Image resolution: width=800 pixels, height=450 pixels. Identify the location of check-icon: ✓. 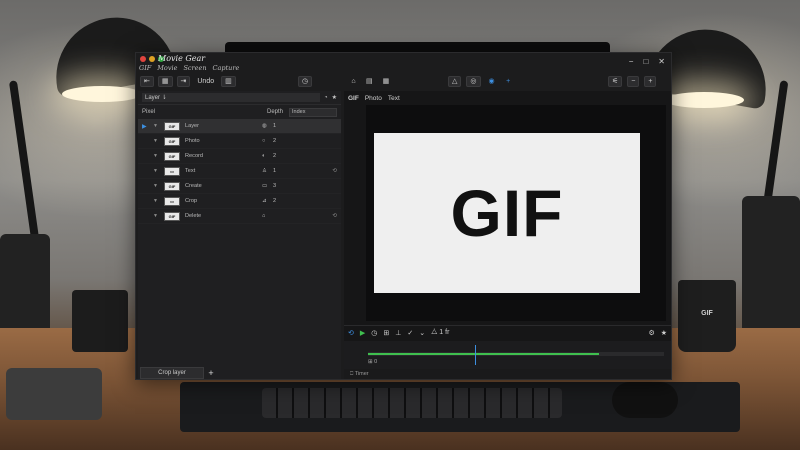
(410, 333).